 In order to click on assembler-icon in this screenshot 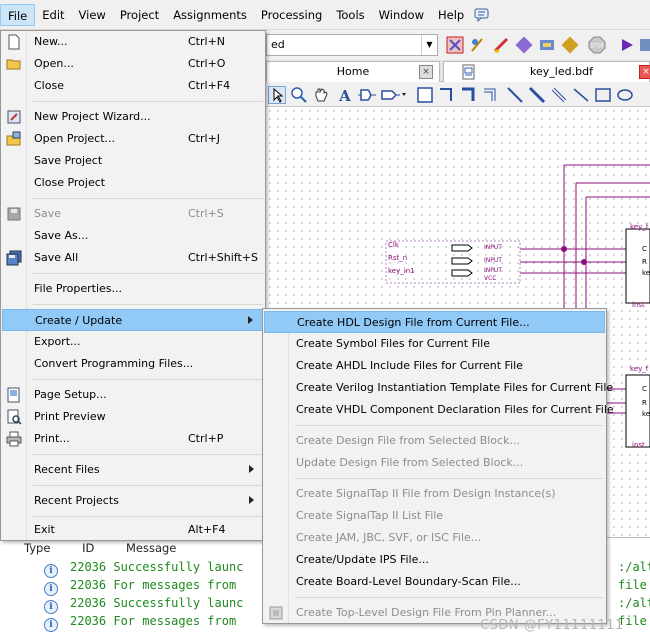, I will do `click(547, 45)`.